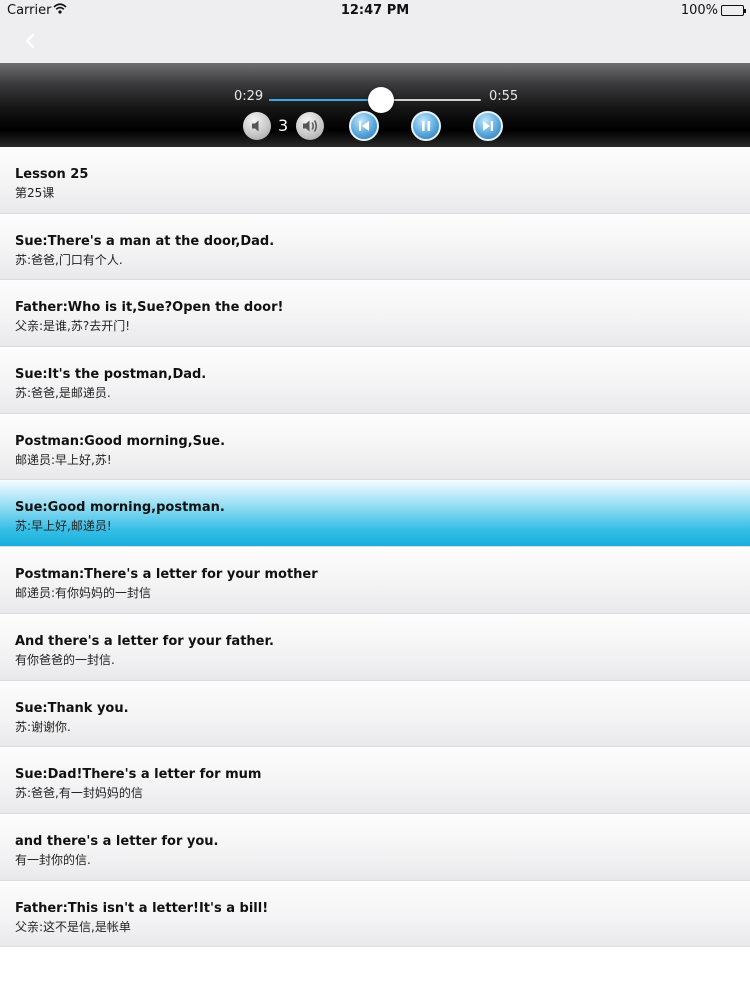 The image size is (750, 1000). Describe the element at coordinates (375, 847) in the screenshot. I see `list-item: and there's a letter for you. 有一封你的信.` at that location.